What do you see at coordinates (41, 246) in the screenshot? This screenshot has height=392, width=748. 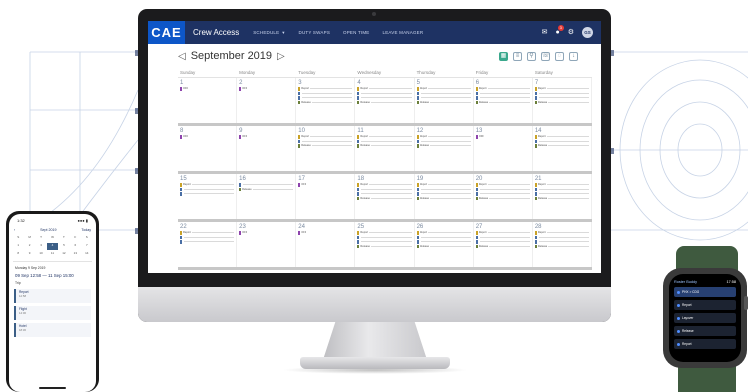 I see `mini-calendar-cell: 3` at bounding box center [41, 246].